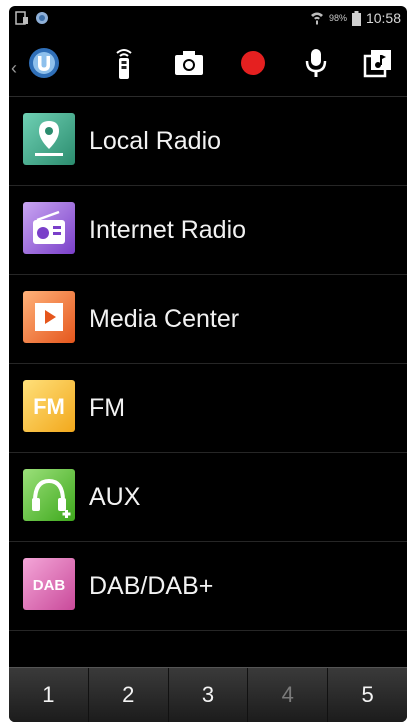 The height and width of the screenshot is (726, 410). I want to click on battery-percent: 98%, so click(337, 18).